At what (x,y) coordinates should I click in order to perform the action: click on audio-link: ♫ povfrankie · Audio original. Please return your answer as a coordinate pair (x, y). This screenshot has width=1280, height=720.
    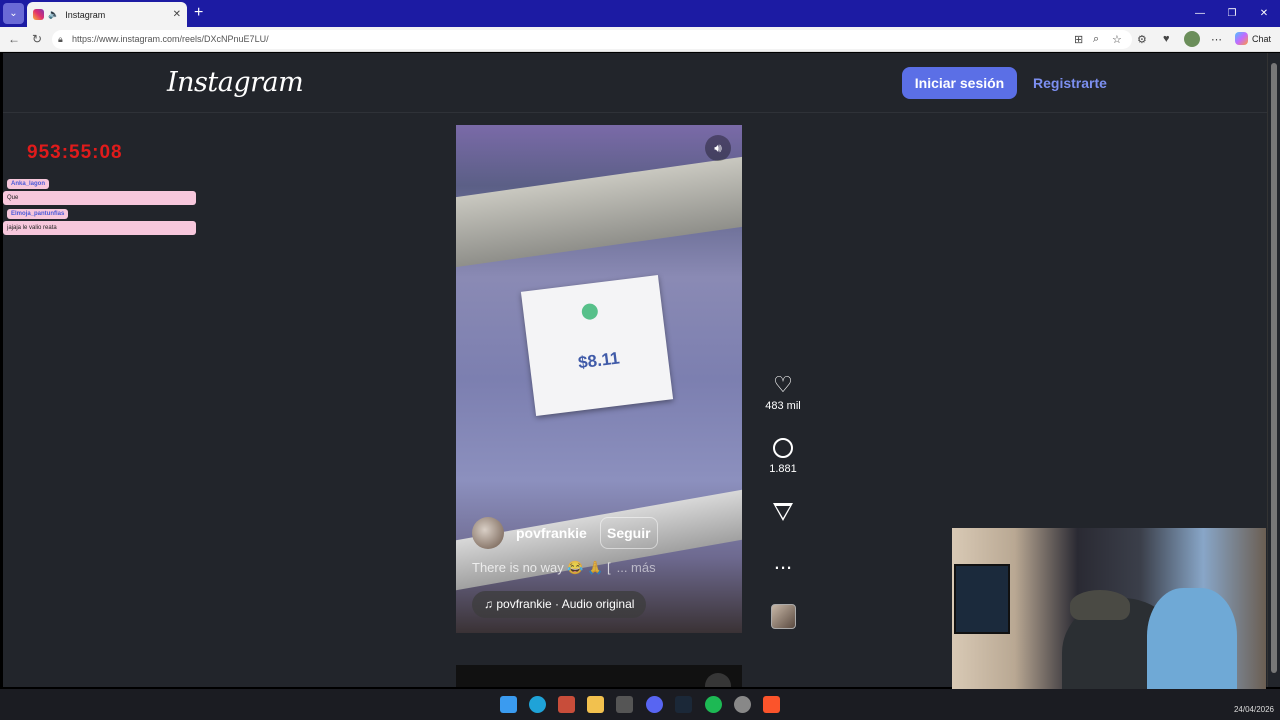
    Looking at the image, I should click on (559, 604).